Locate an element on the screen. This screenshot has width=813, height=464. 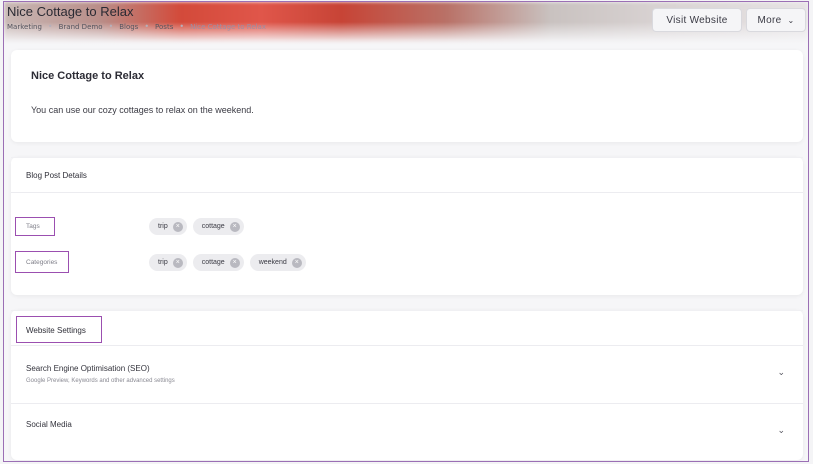
tag-chip: cottage × is located at coordinates (218, 226).